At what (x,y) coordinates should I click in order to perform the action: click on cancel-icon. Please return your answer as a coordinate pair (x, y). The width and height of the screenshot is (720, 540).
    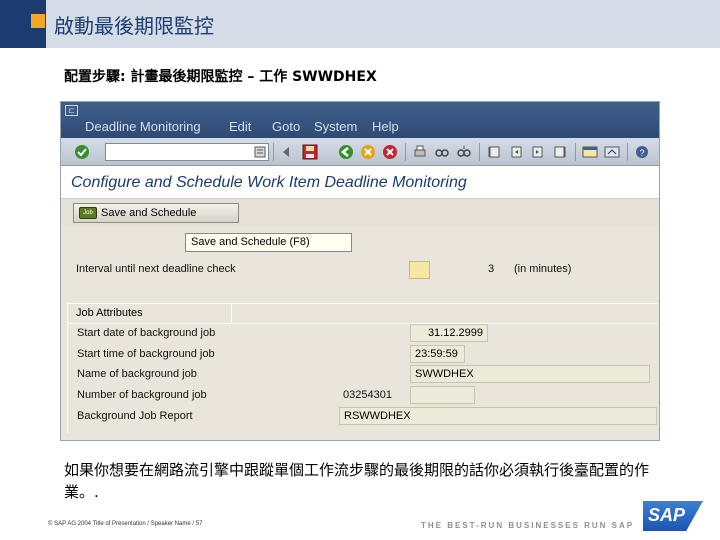
    Looking at the image, I should click on (390, 152).